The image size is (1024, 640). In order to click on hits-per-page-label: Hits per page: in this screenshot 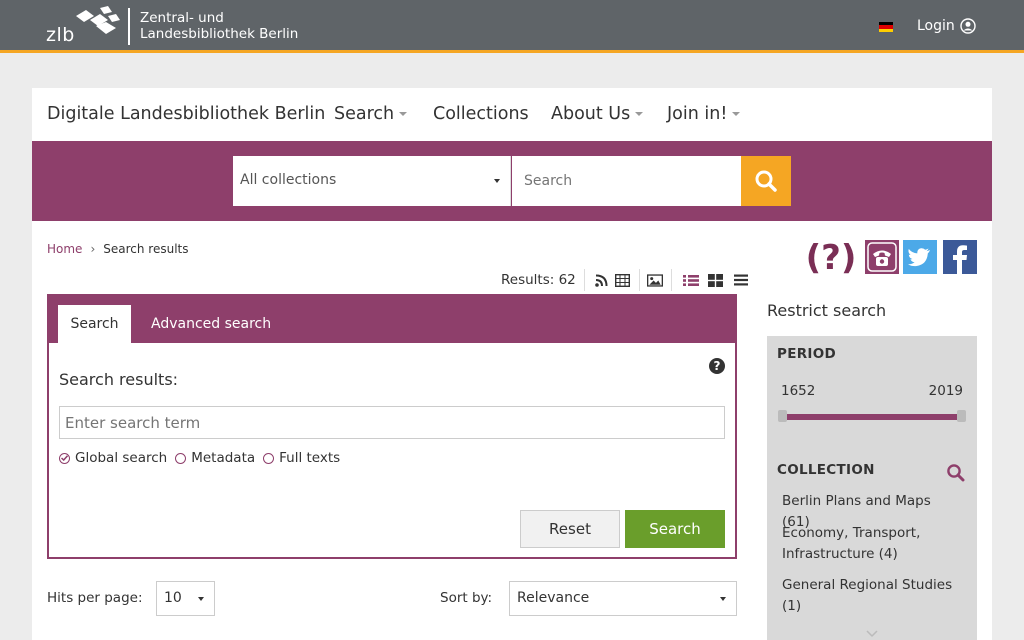, I will do `click(95, 598)`.